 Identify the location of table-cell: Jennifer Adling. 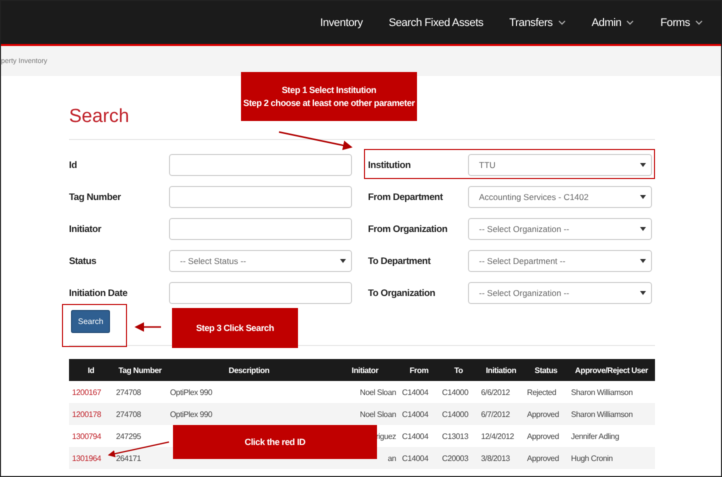
(595, 436).